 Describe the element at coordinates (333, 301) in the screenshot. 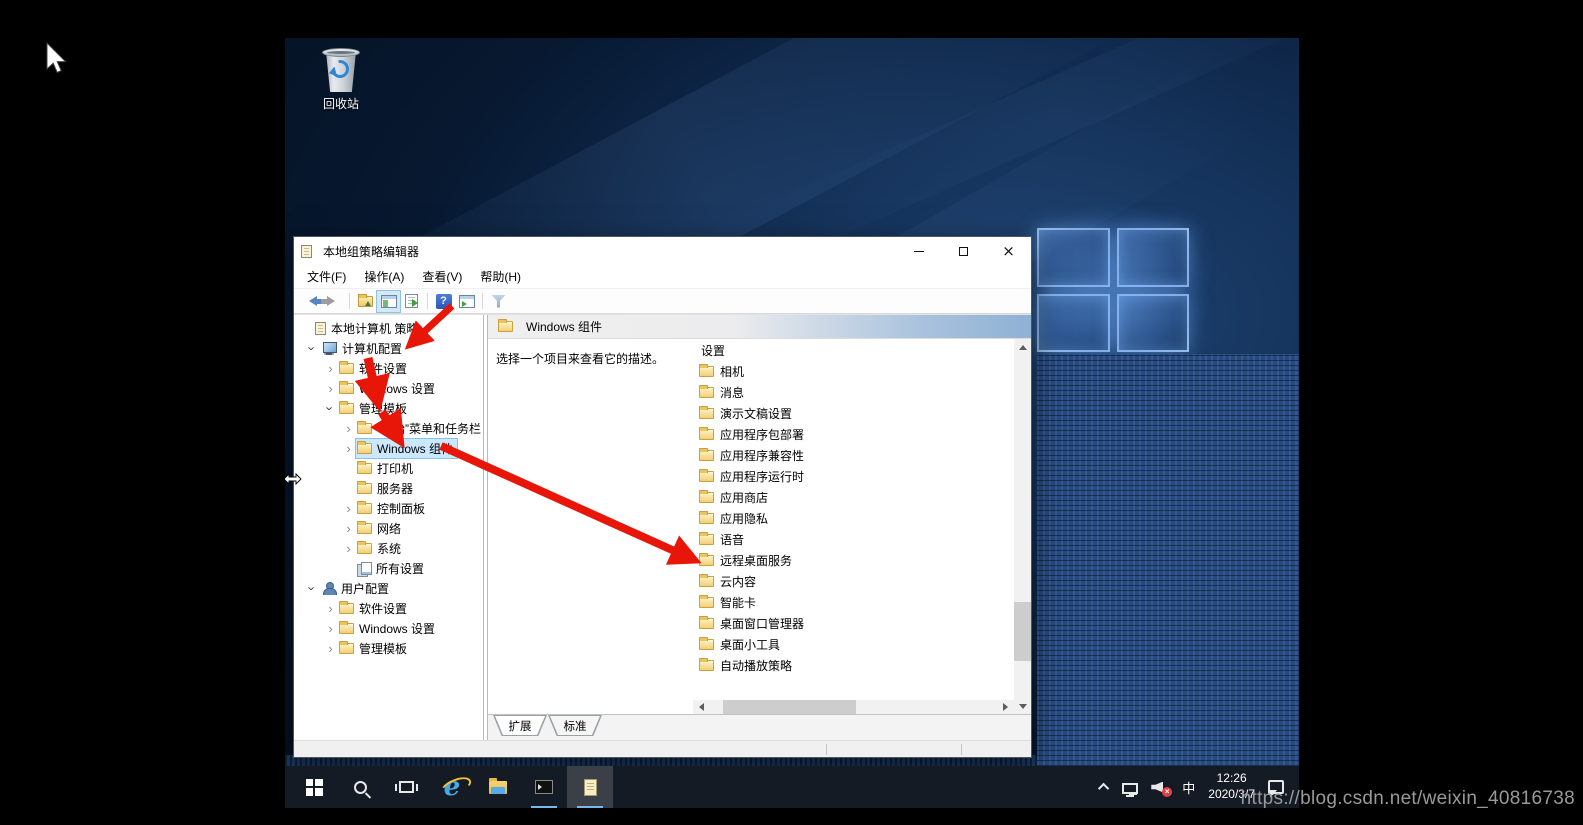

I see `forward-button` at that location.